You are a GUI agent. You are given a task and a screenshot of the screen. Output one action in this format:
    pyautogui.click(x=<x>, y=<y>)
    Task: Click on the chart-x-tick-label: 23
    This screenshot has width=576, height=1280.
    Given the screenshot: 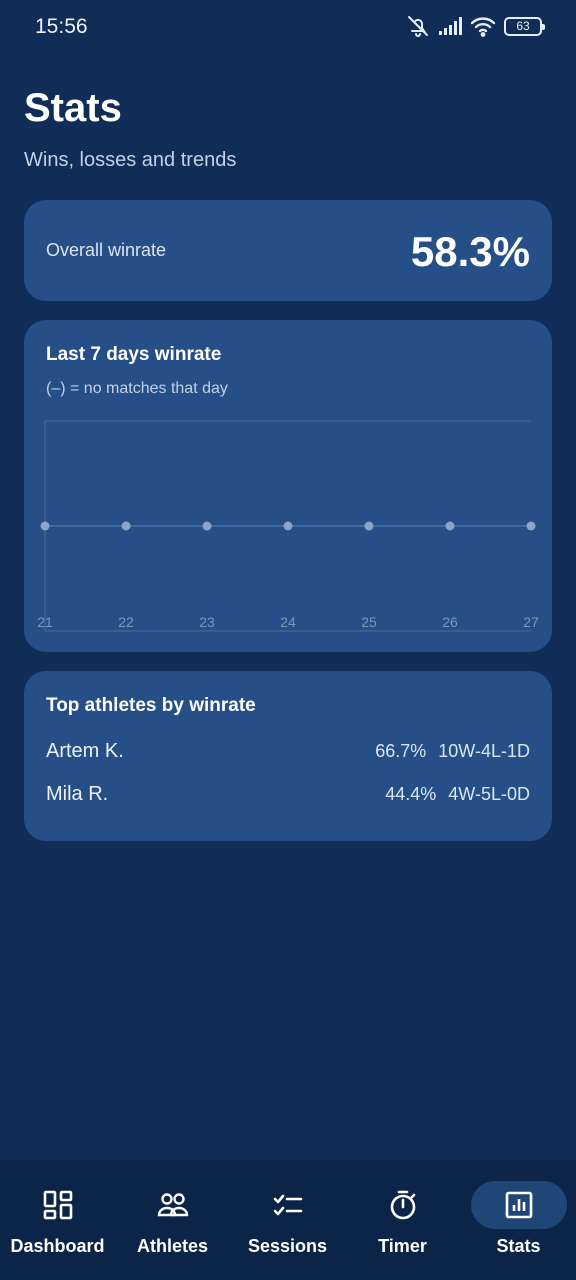 What is the action you would take?
    pyautogui.click(x=207, y=622)
    